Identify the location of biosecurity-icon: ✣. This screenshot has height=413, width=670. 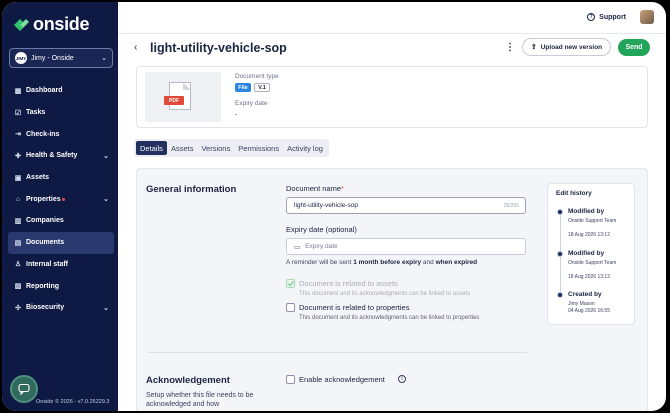
(18, 308).